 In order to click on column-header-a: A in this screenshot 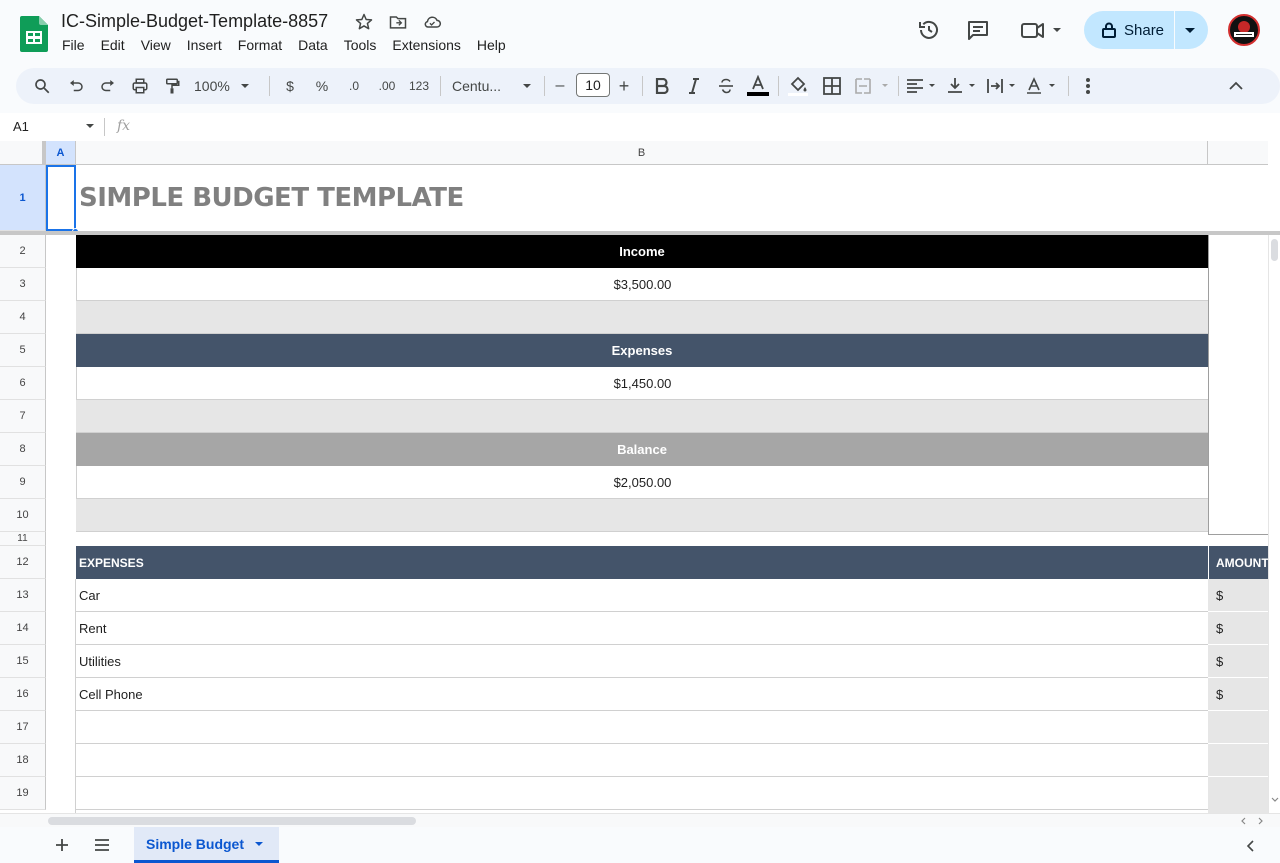, I will do `click(61, 153)`.